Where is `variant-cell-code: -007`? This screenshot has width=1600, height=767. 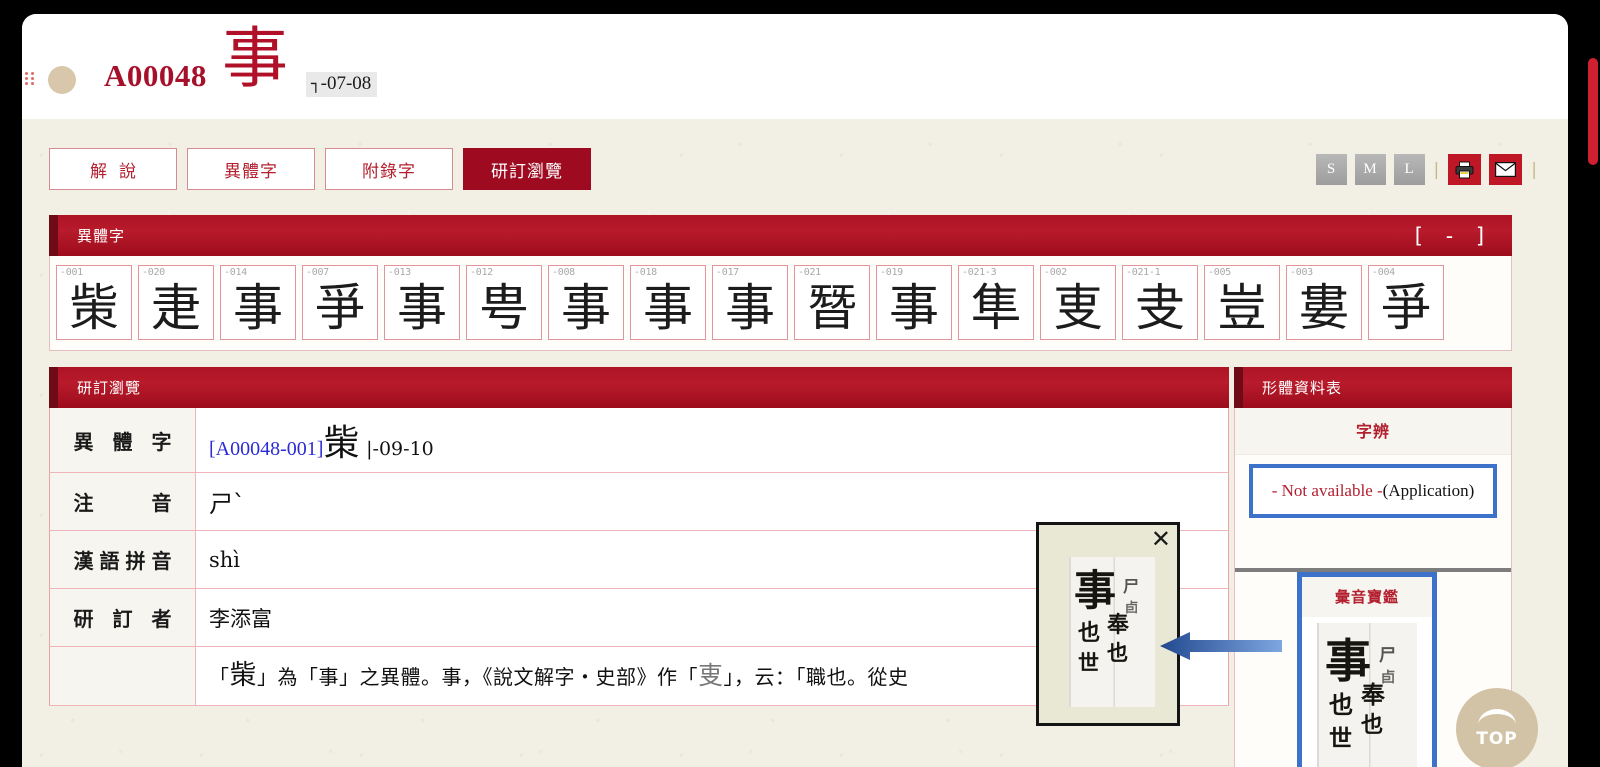
variant-cell-code: -007 is located at coordinates (317, 272).